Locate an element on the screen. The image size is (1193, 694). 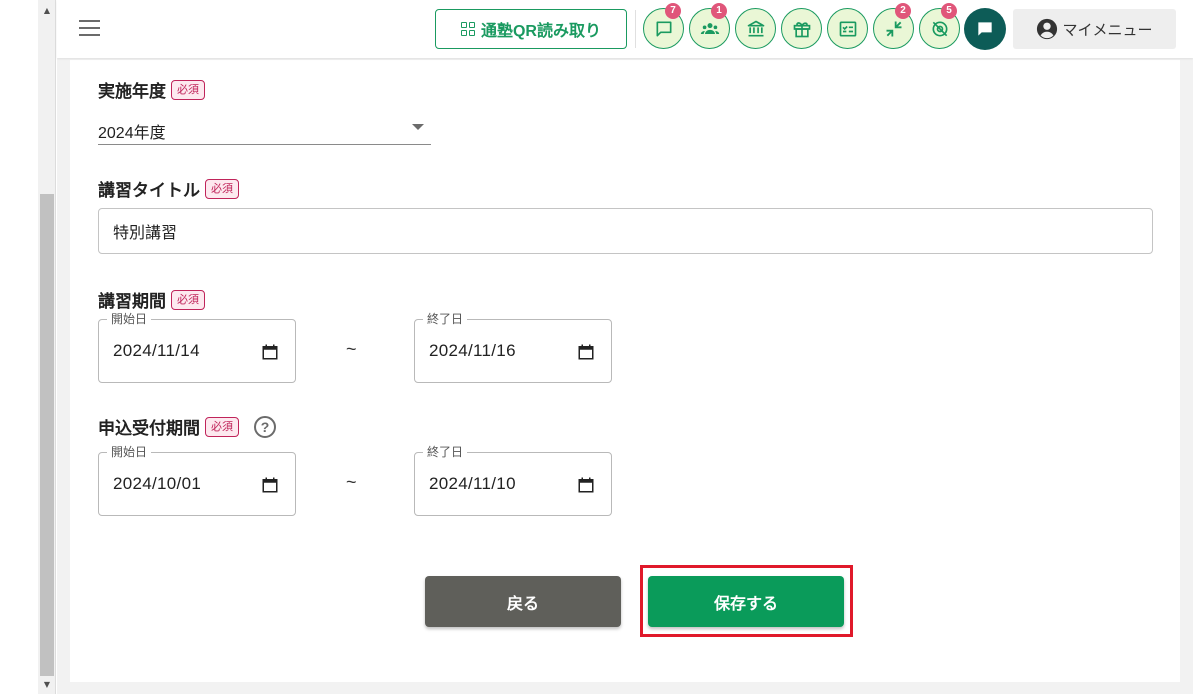
qr-code-icon is located at coordinates (467, 29).